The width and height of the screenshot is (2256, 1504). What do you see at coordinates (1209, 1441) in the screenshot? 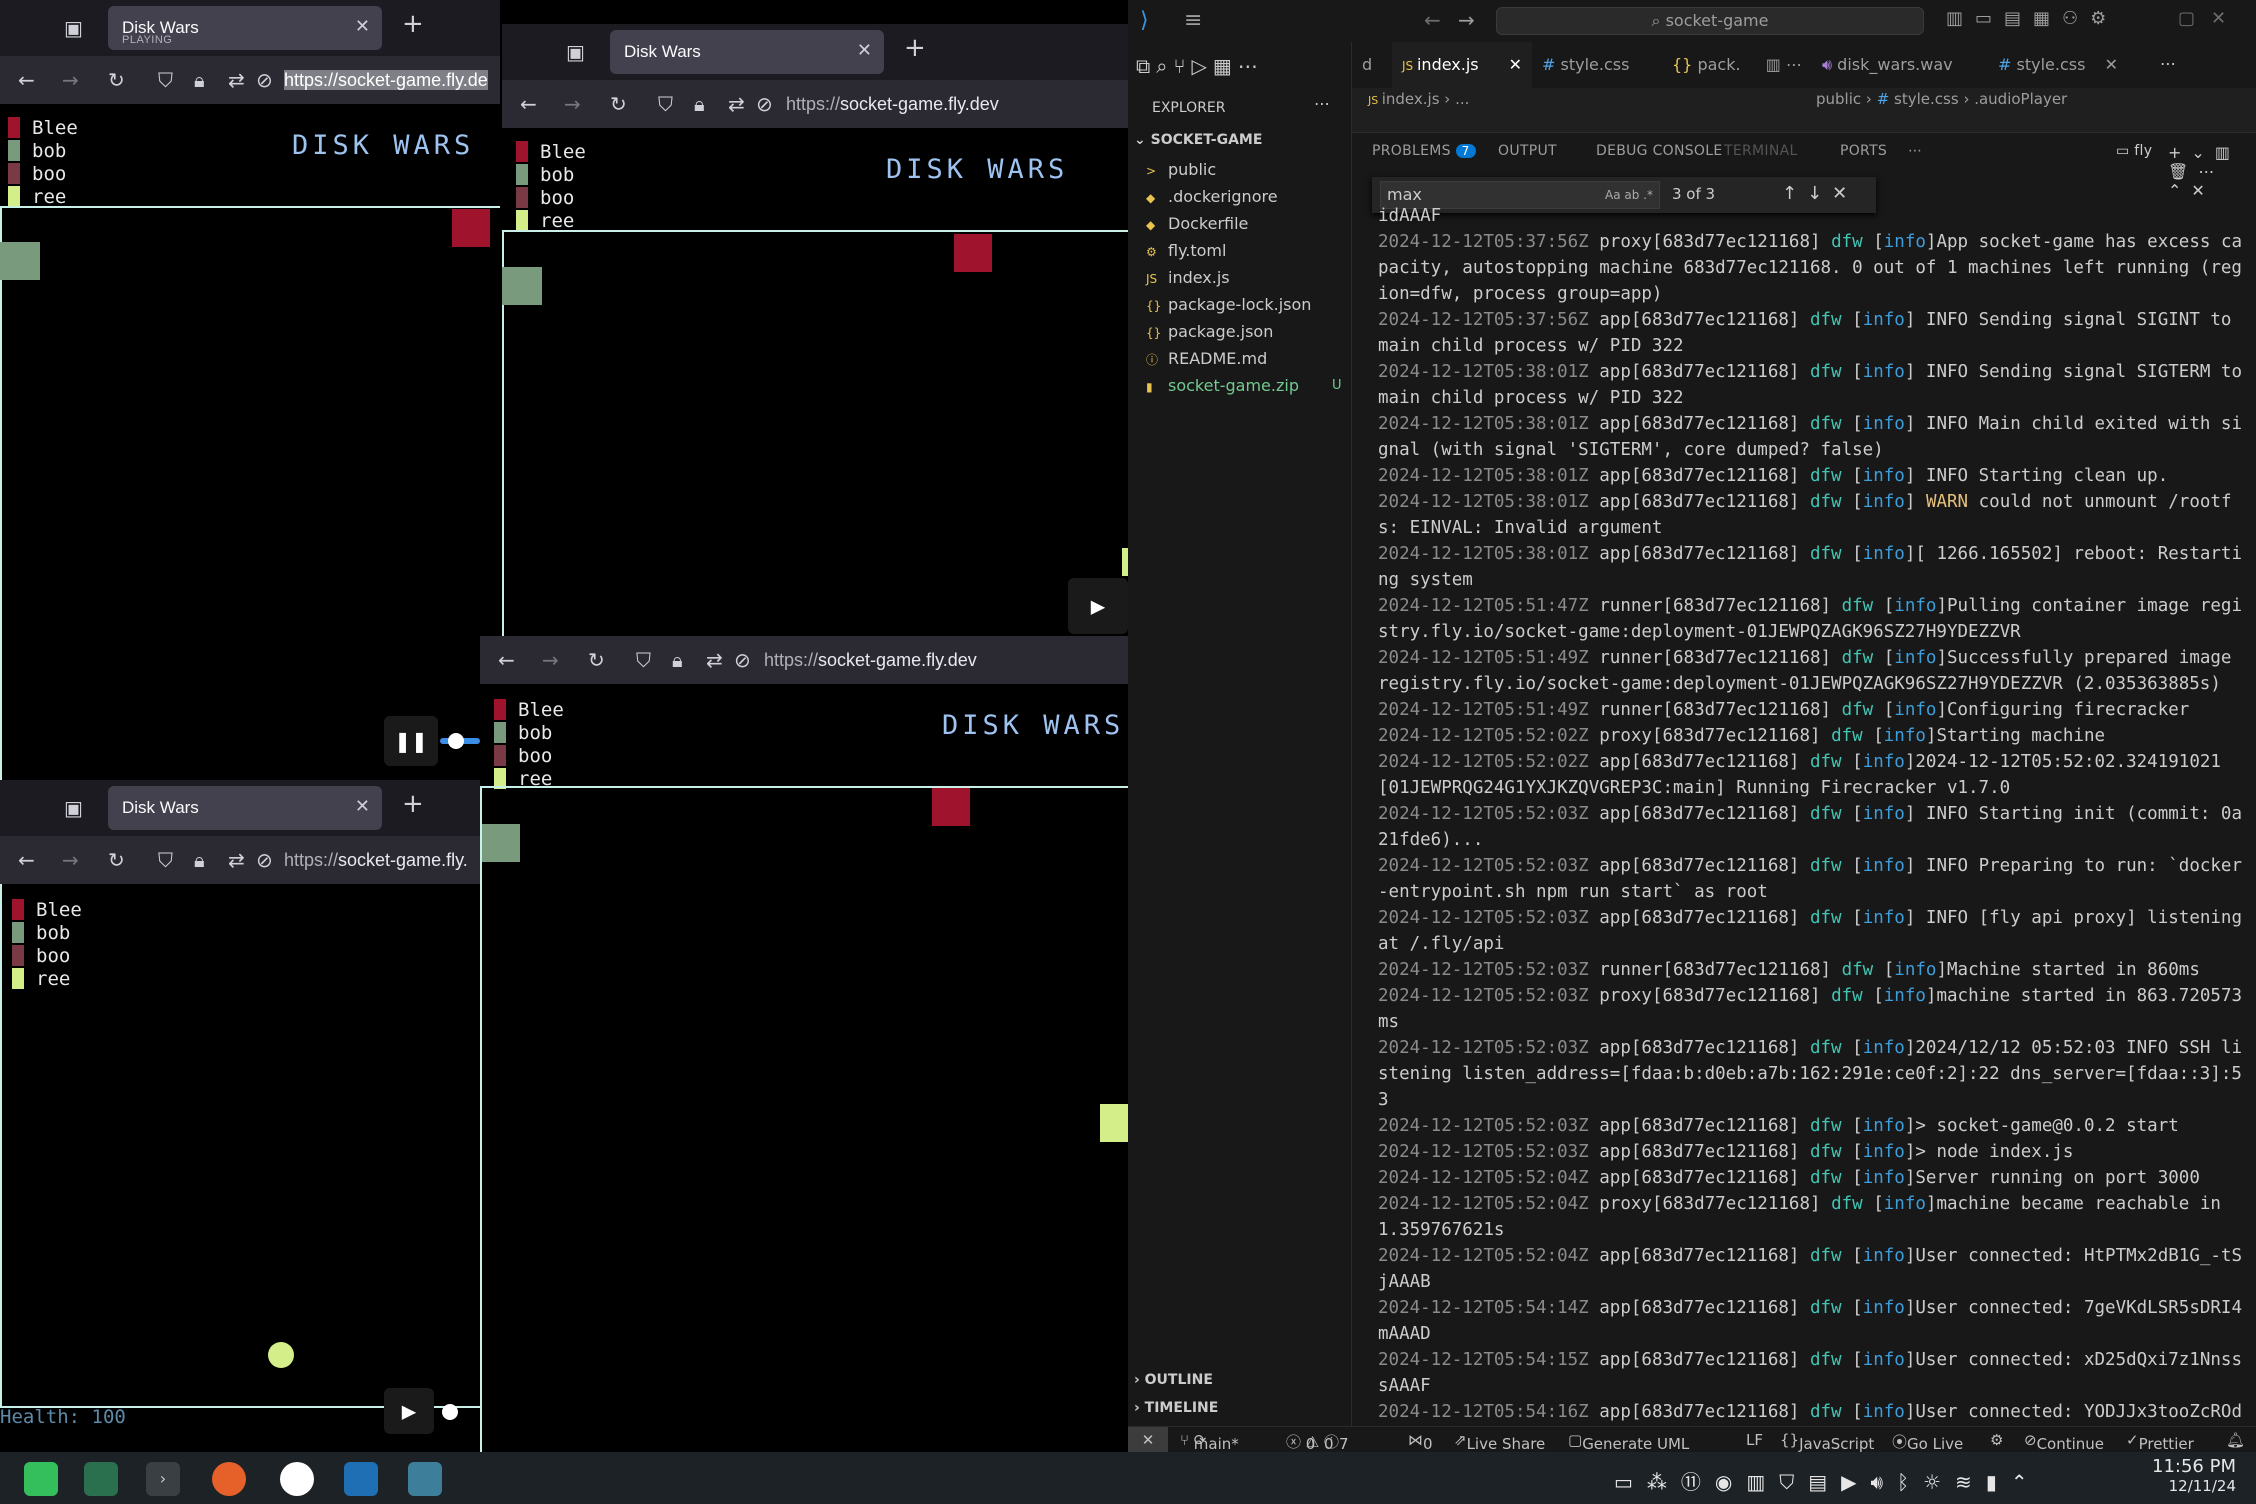
I see `branch: ⑂ main* ⟳` at bounding box center [1209, 1441].